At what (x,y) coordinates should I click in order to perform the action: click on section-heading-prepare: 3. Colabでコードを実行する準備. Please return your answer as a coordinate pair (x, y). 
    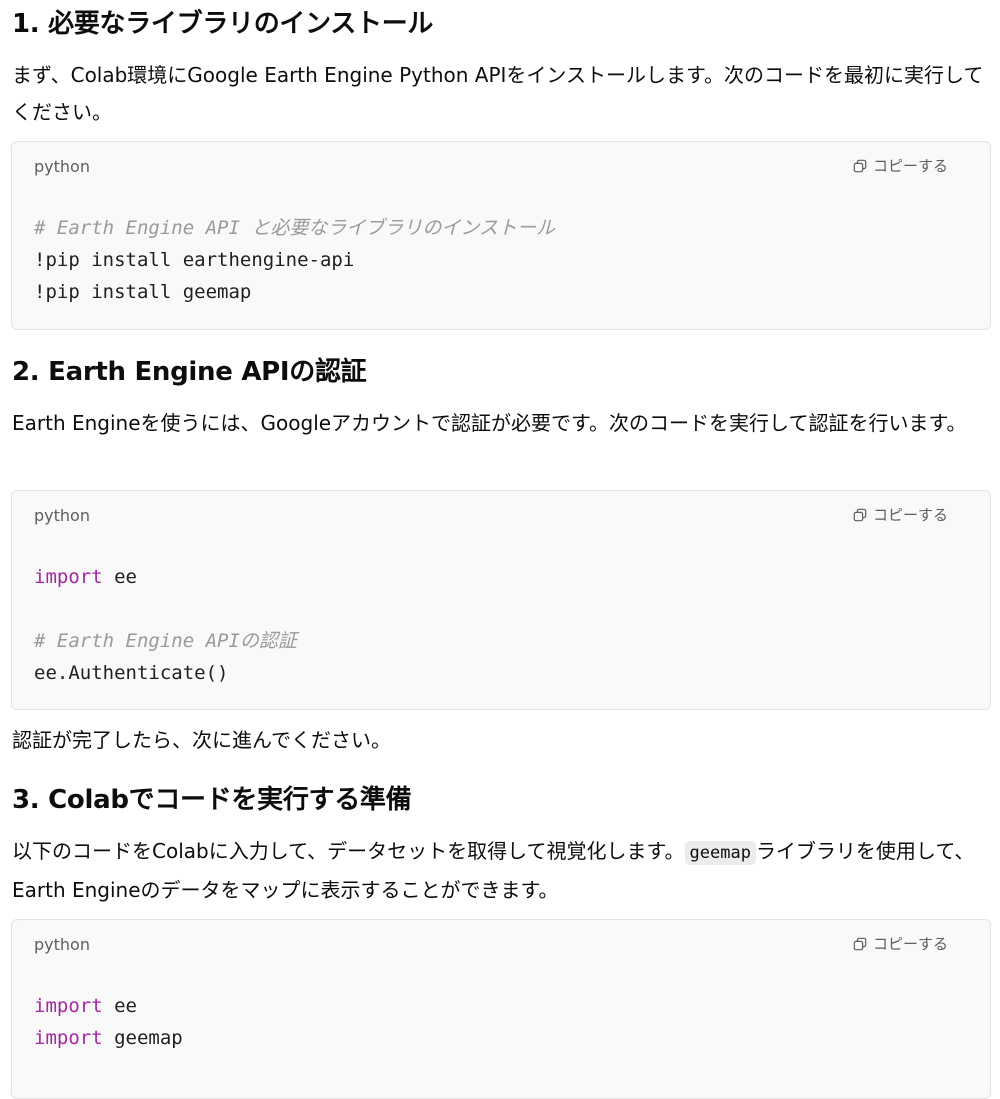
    Looking at the image, I should click on (212, 800).